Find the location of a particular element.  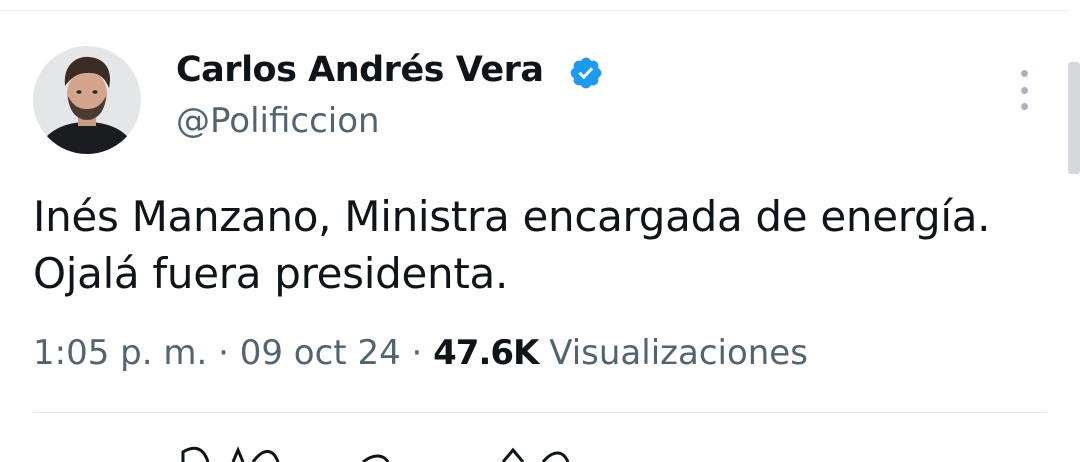

cut-off-text-shape is located at coordinates (375, 454).